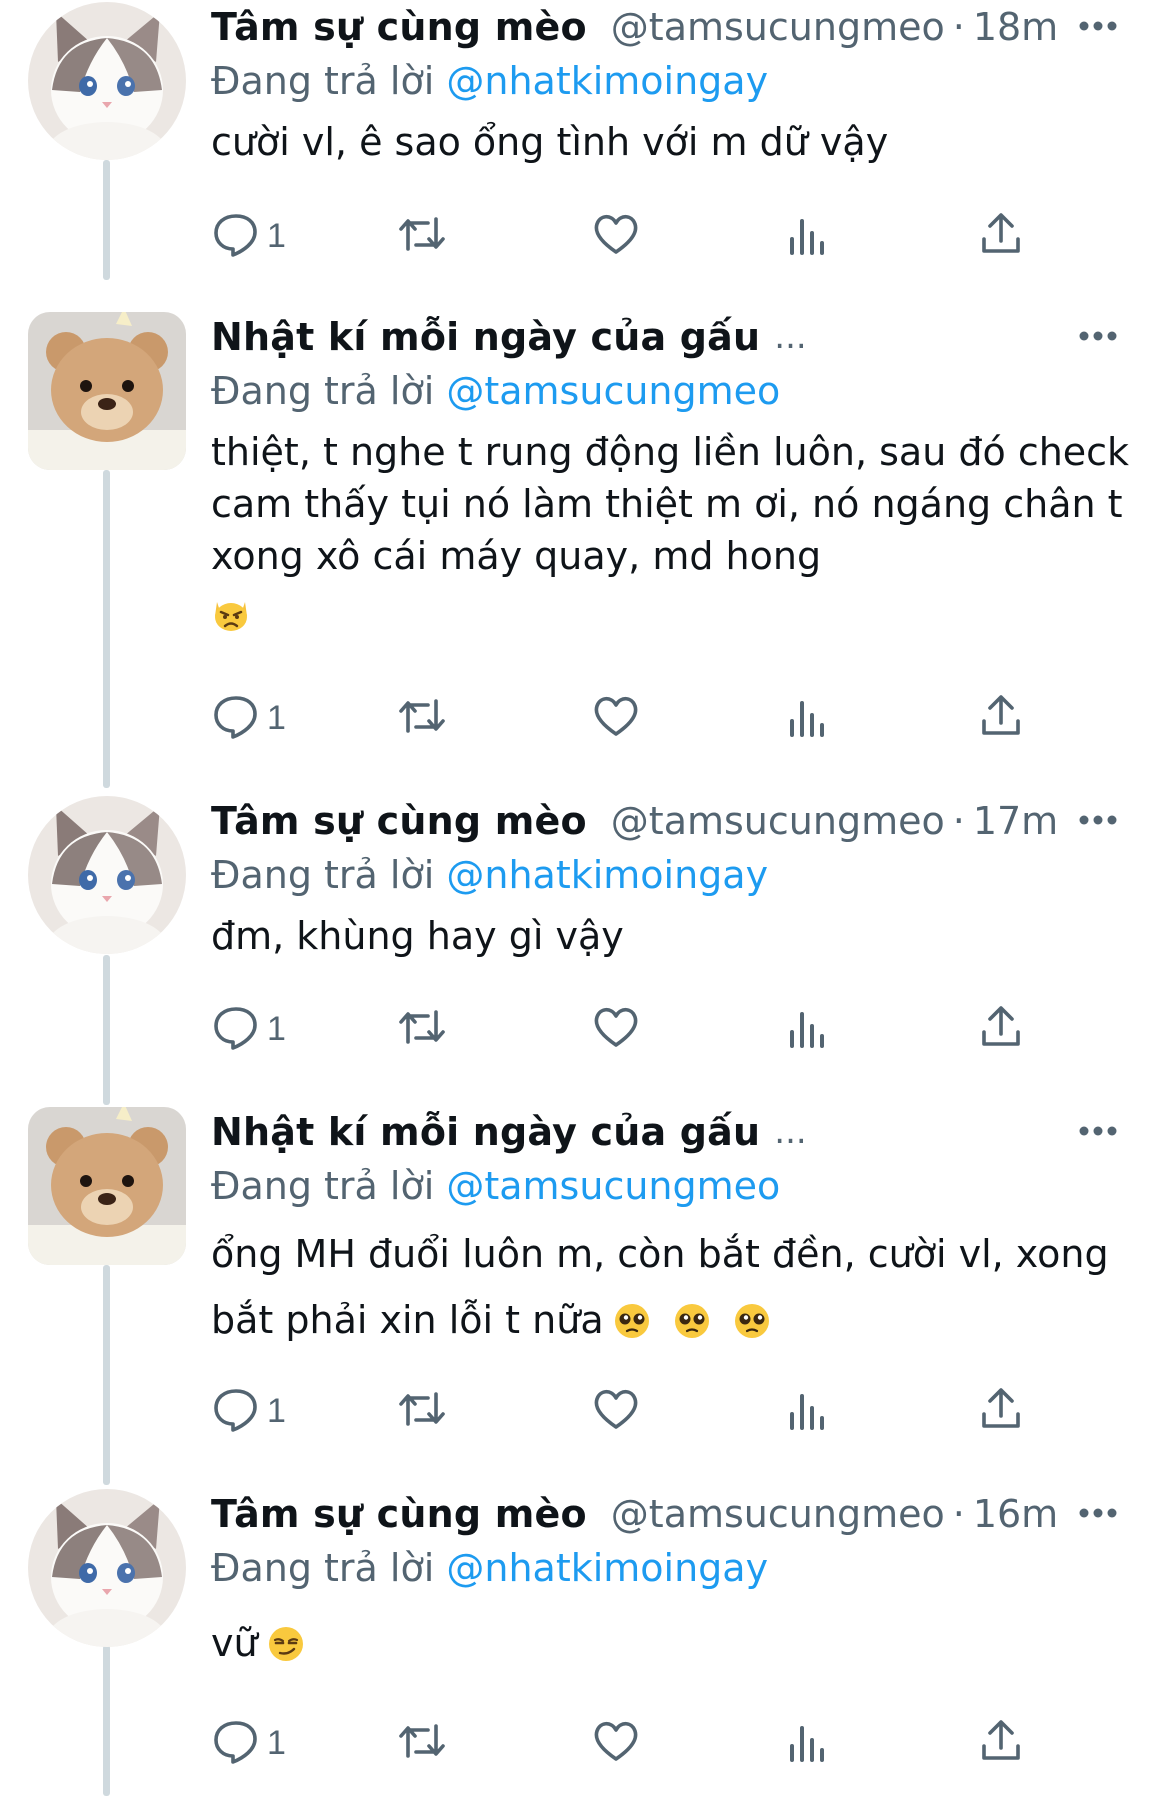 This screenshot has height=1796, width=1170. What do you see at coordinates (286, 1644) in the screenshot?
I see `smirking-face-emoji` at bounding box center [286, 1644].